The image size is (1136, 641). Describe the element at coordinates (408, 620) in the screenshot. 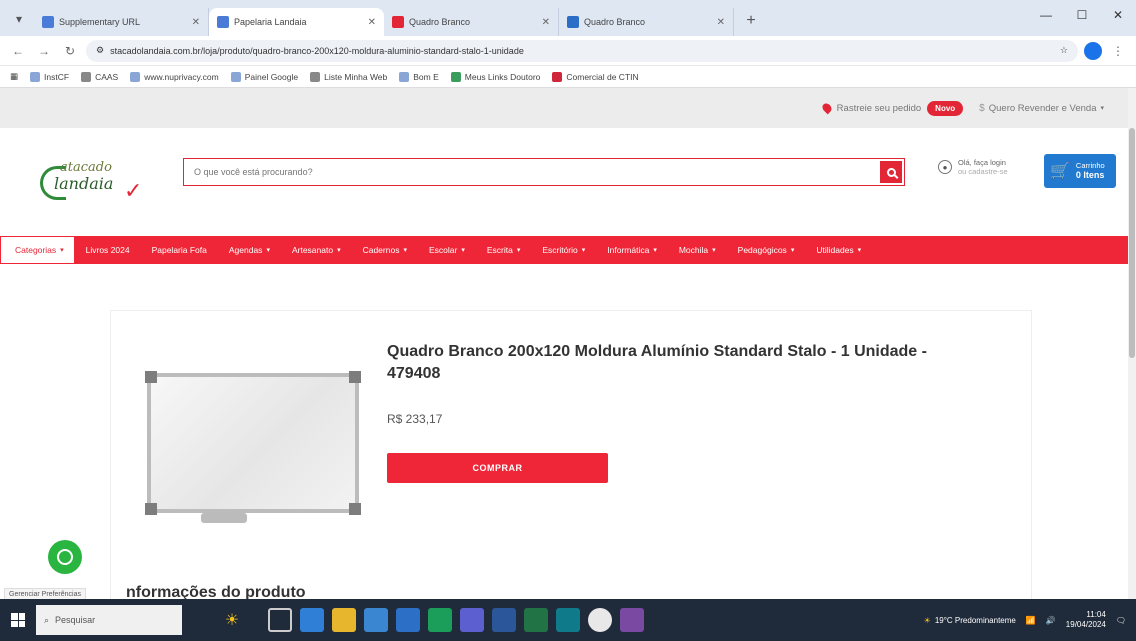

I see `mail-icon` at that location.